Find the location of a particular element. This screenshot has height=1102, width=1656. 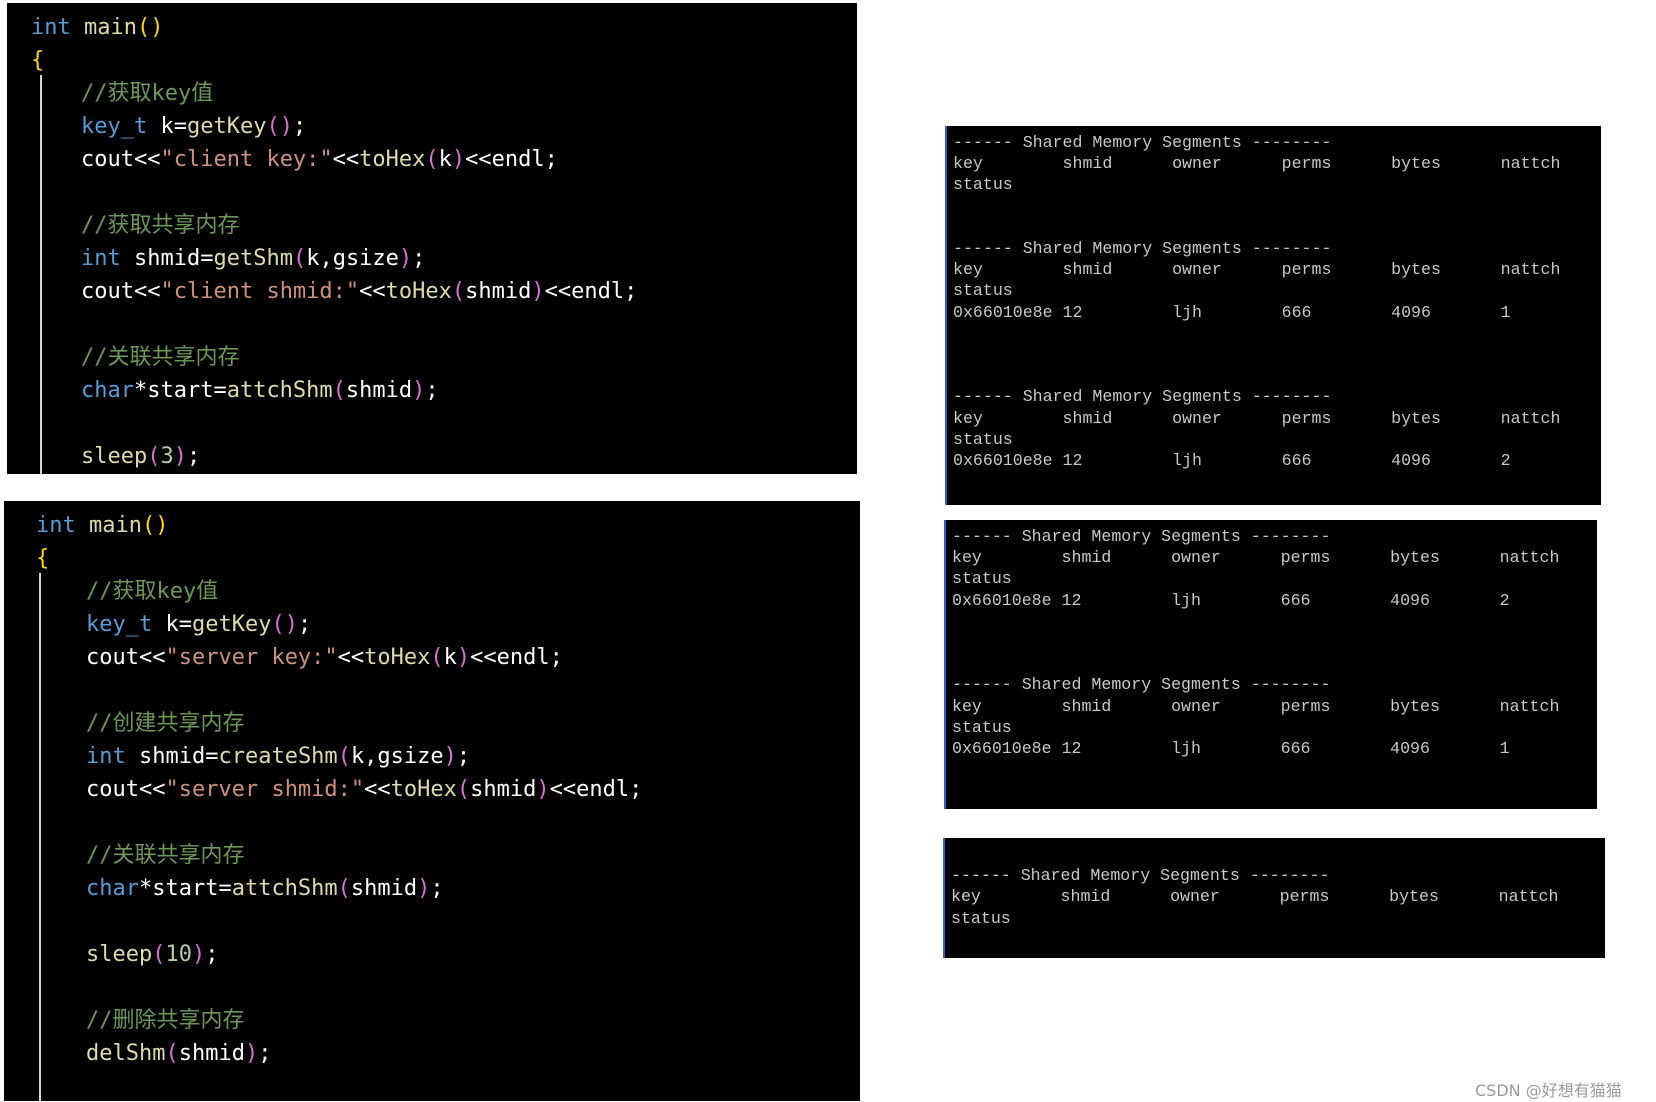

code-line: char*start=attchShm(shmid); is located at coordinates (265, 888).